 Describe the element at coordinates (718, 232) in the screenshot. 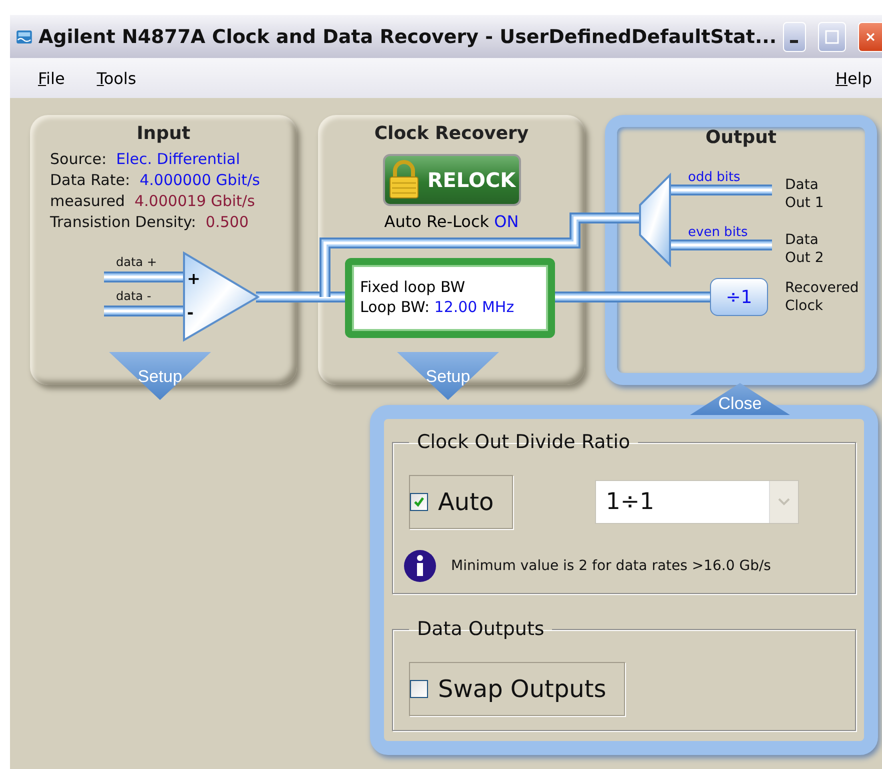

I see `wire-label: even bits` at that location.